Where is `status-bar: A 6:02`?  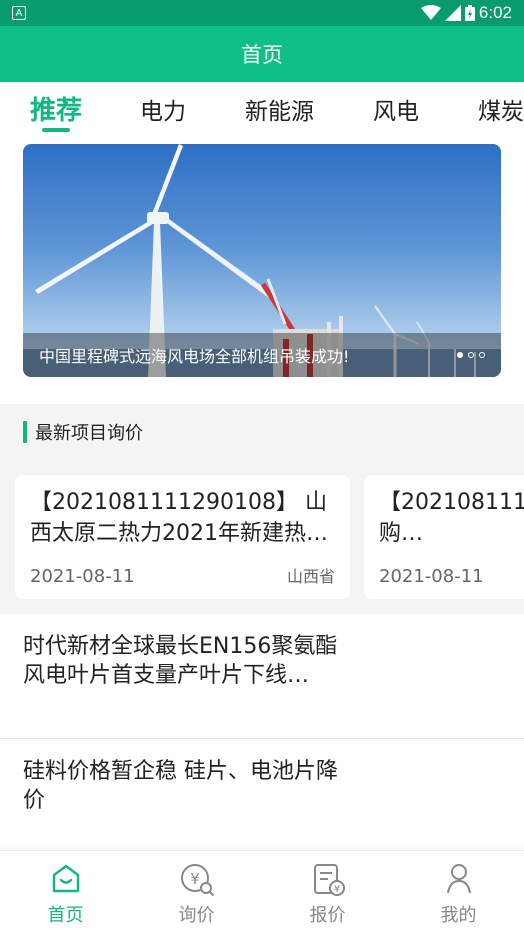 status-bar: A 6:02 is located at coordinates (262, 13).